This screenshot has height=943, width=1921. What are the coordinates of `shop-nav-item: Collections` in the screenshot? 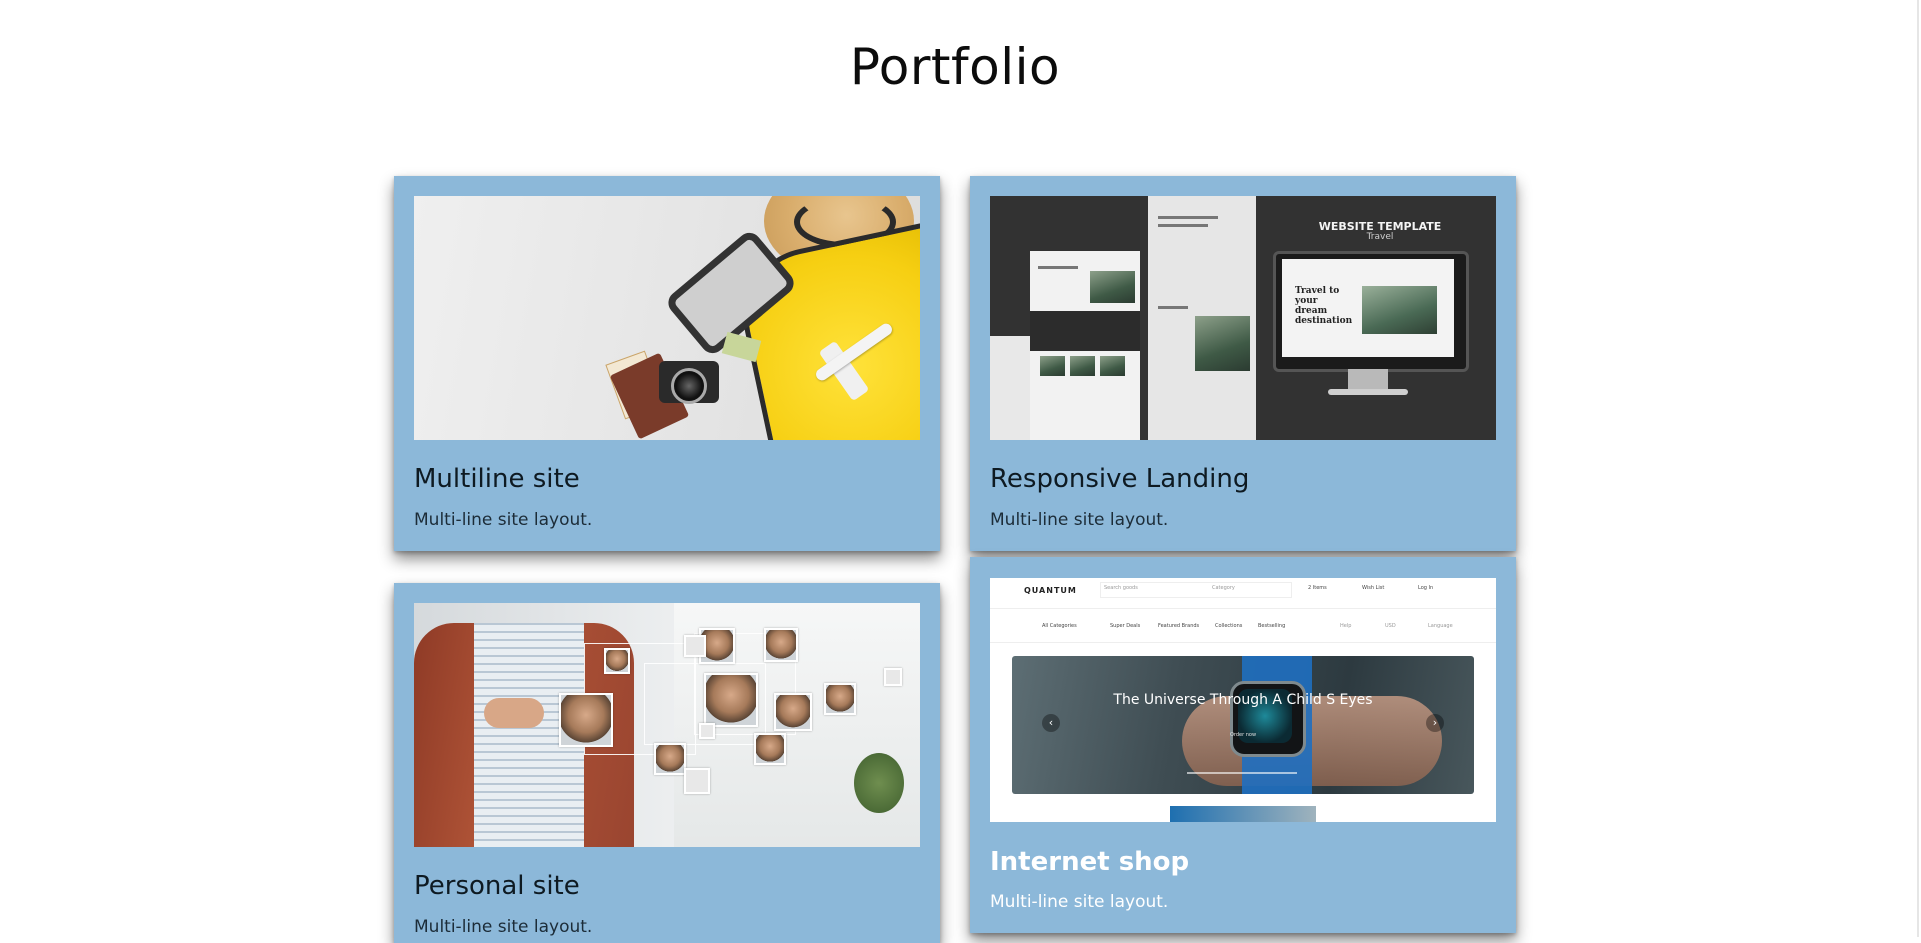 It's located at (1229, 626).